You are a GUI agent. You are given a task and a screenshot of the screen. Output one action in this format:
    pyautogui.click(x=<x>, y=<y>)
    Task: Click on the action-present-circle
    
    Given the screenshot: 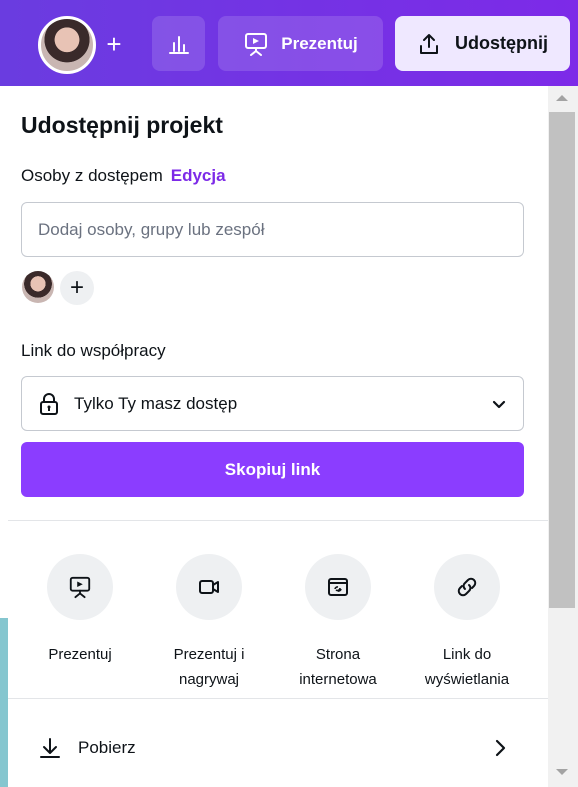 What is the action you would take?
    pyautogui.click(x=80, y=587)
    